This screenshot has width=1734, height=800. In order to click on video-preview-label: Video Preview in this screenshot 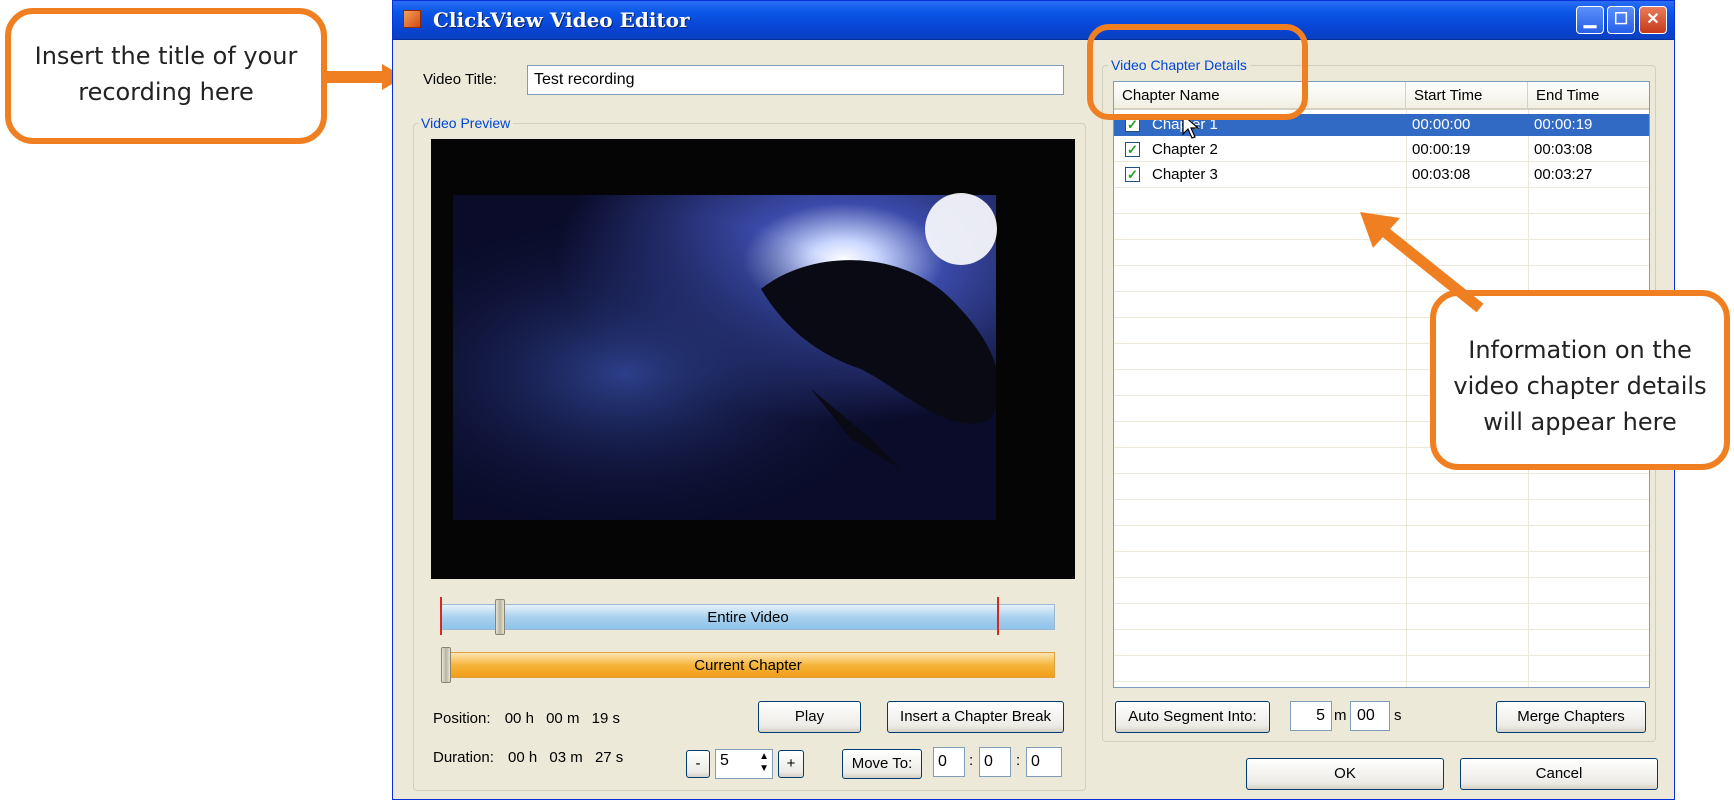, I will do `click(466, 123)`.